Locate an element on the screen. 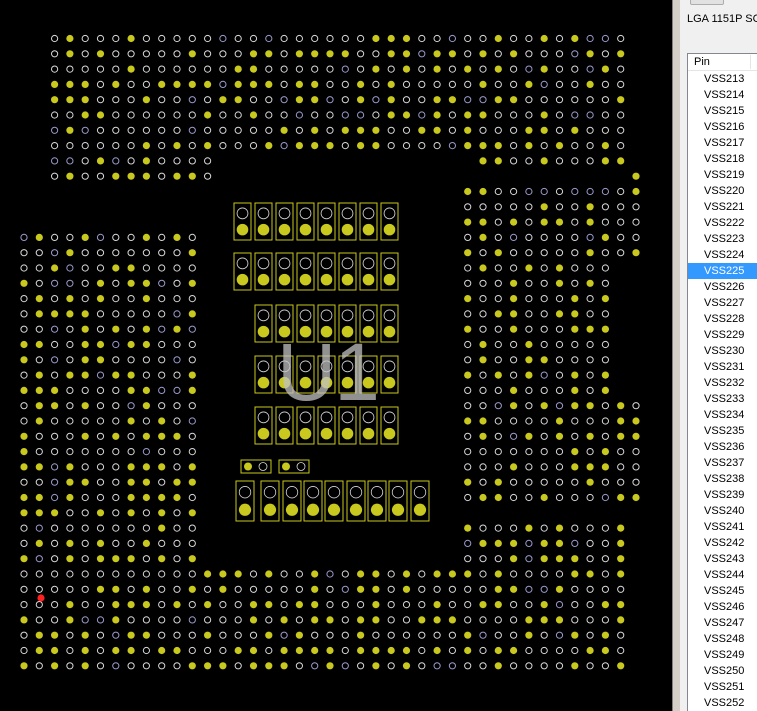 The image size is (757, 711). pin-list-item: VSS231 is located at coordinates (722, 367).